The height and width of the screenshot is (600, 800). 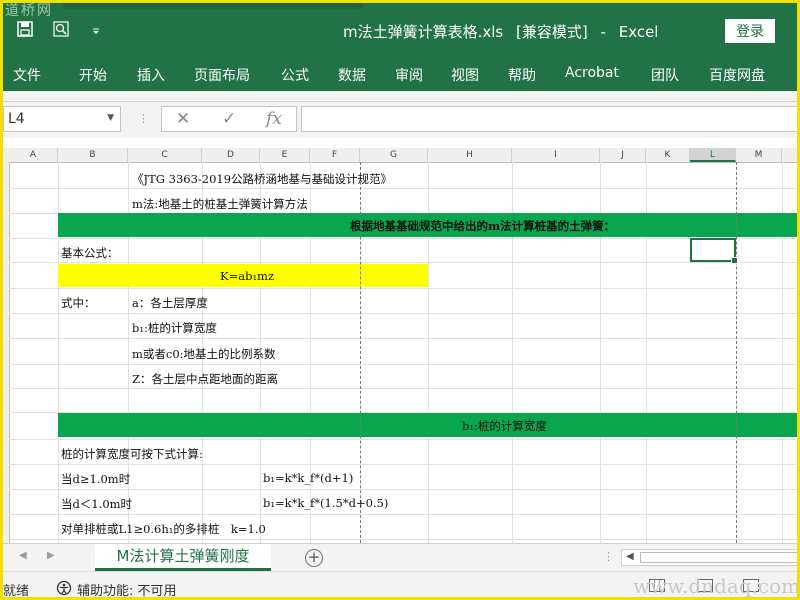 What do you see at coordinates (27, 75) in the screenshot?
I see `tab-file: 文件` at bounding box center [27, 75].